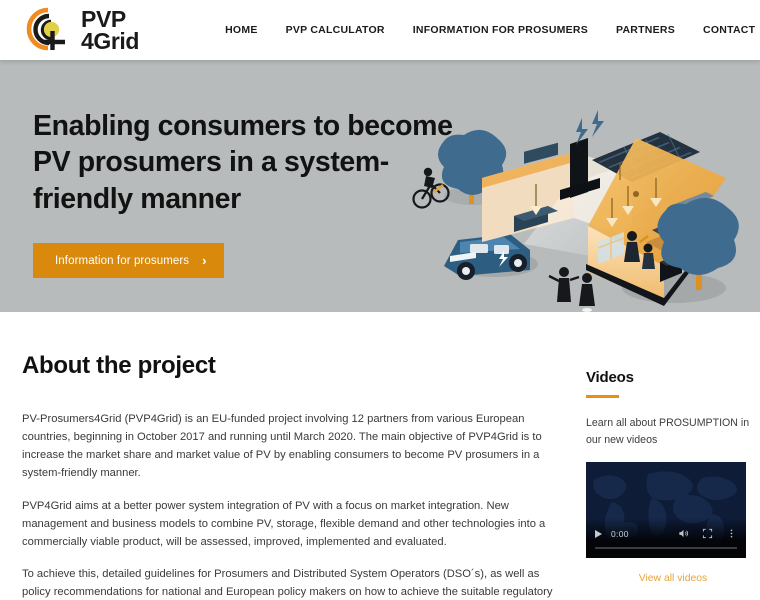 The image size is (760, 600). Describe the element at coordinates (80, 30) in the screenshot. I see `site-logo: PVP 4Grid` at that location.